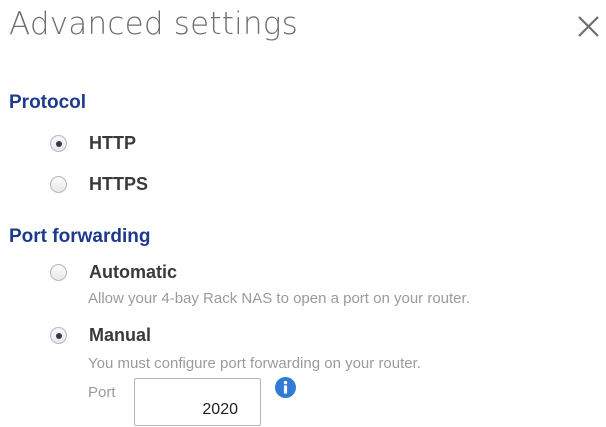 This screenshot has width=606, height=427. What do you see at coordinates (102, 392) in the screenshot?
I see `port-label: Port` at bounding box center [102, 392].